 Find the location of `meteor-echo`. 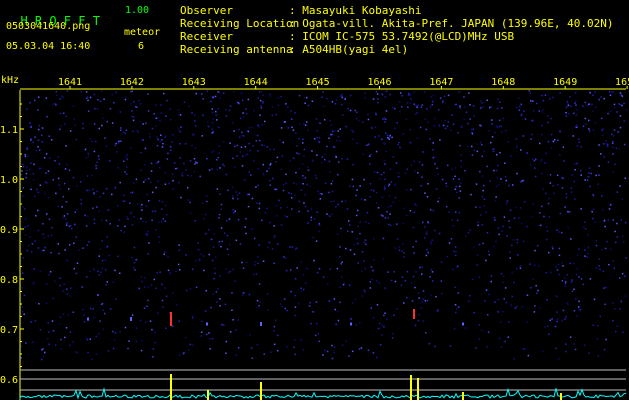

meteor-echo is located at coordinates (463, 324).